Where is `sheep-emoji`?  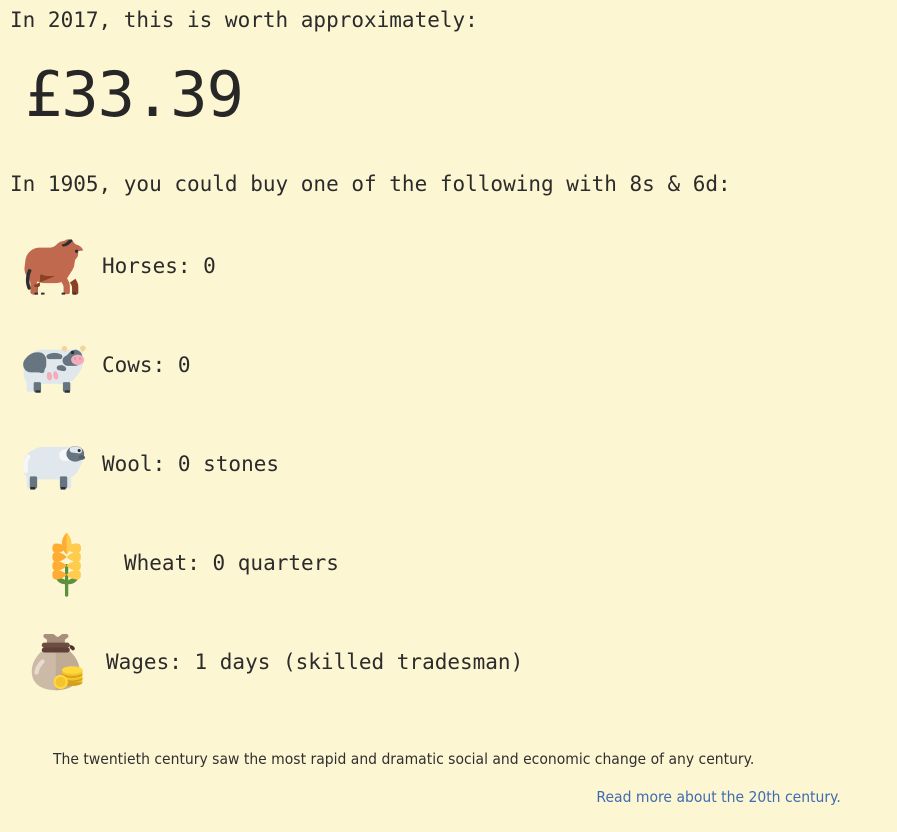 sheep-emoji is located at coordinates (56, 464).